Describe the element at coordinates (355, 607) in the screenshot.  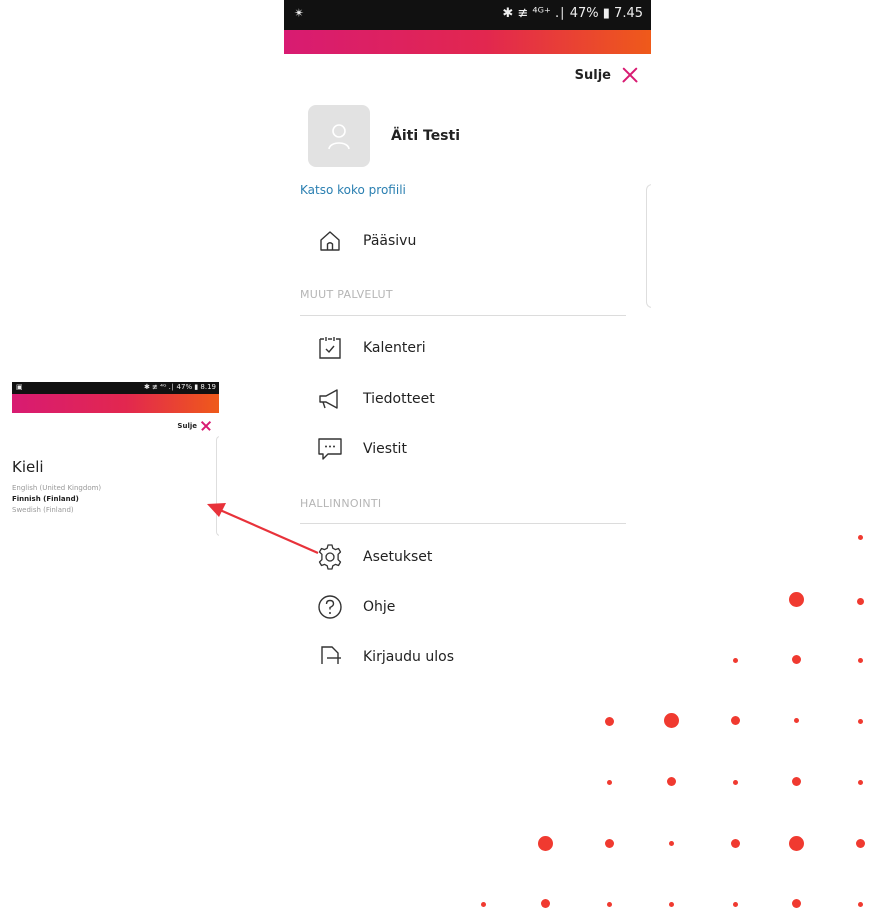
I see `menu-item-help: Ohje` at that location.